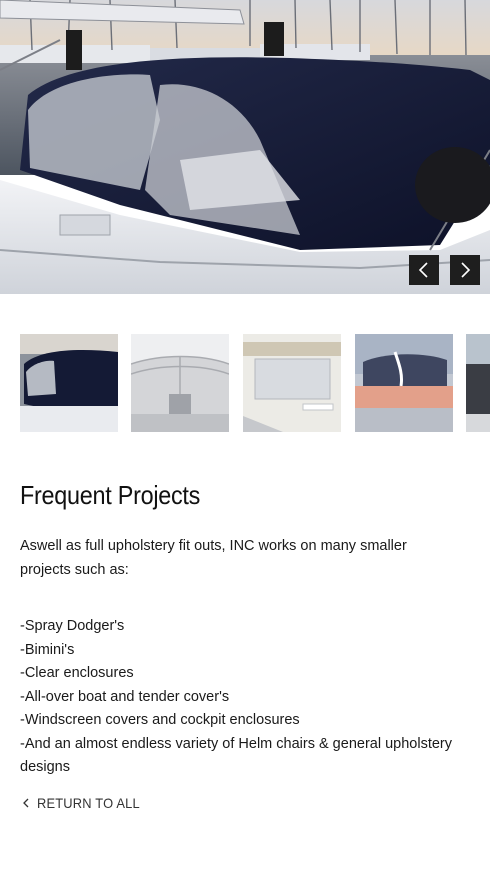  I want to click on return-label: RETURN TO ALL, so click(88, 803).